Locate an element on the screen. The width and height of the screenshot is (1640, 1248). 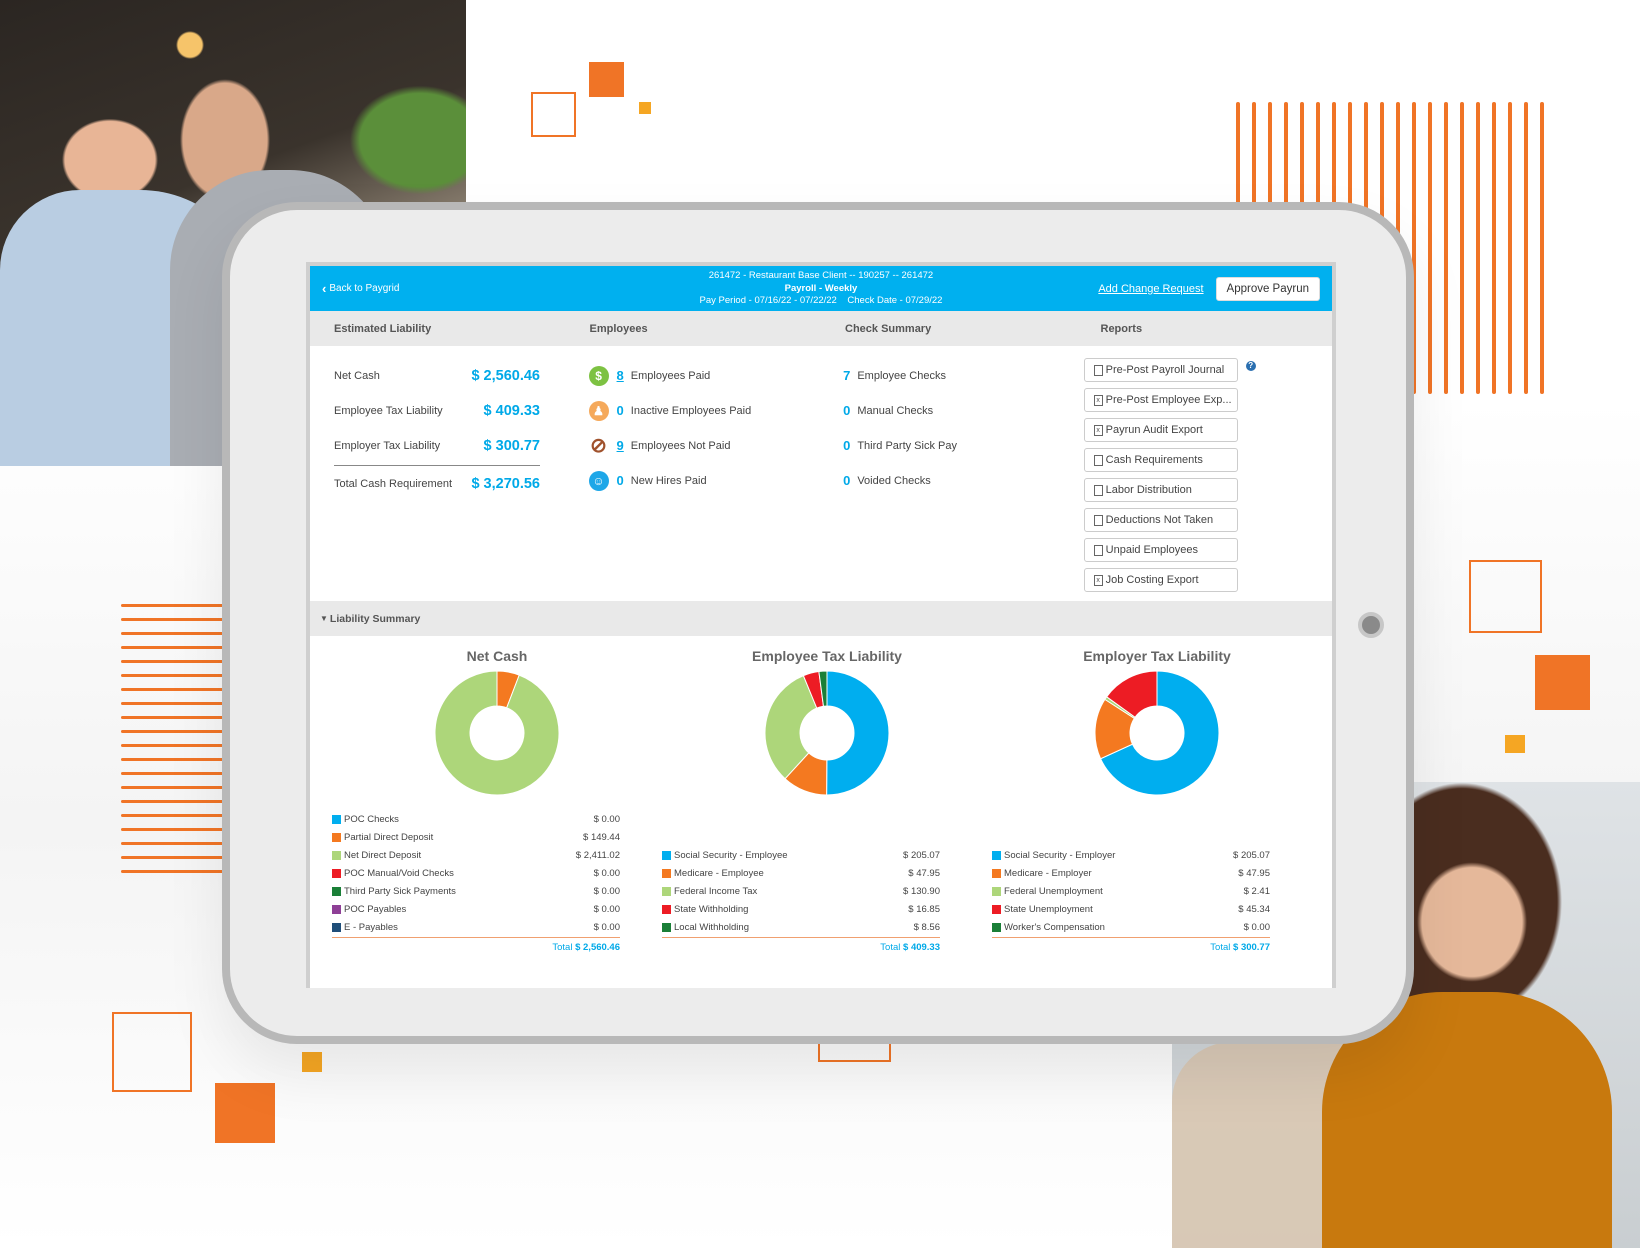
legend-value: $ 45.34 is located at coordinates (1254, 909).